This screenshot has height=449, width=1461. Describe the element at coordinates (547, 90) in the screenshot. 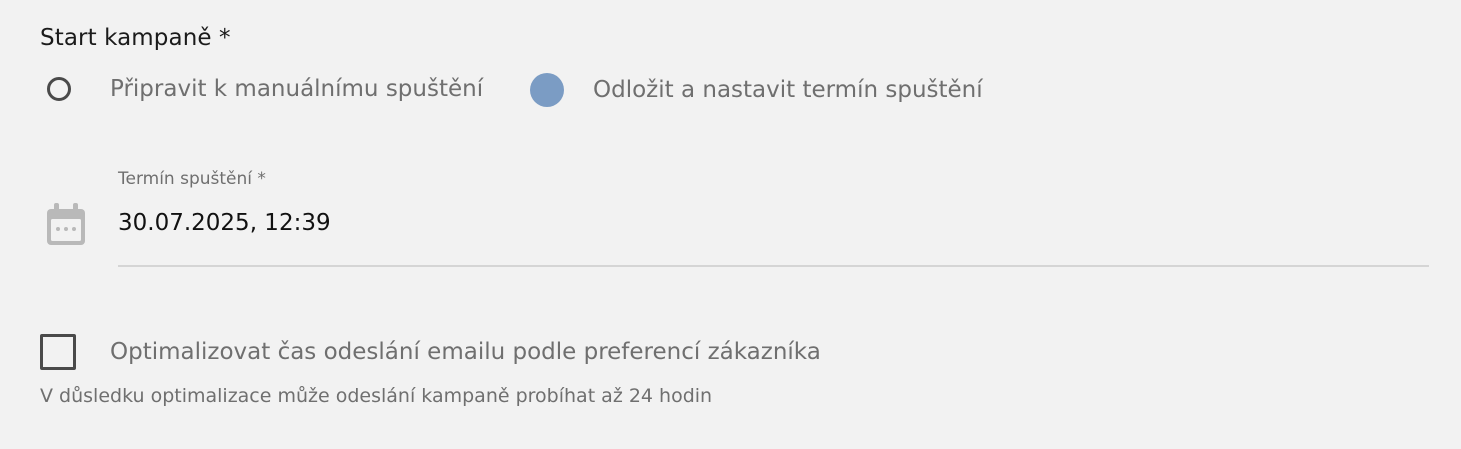

I see `radio-selected-icon` at that location.